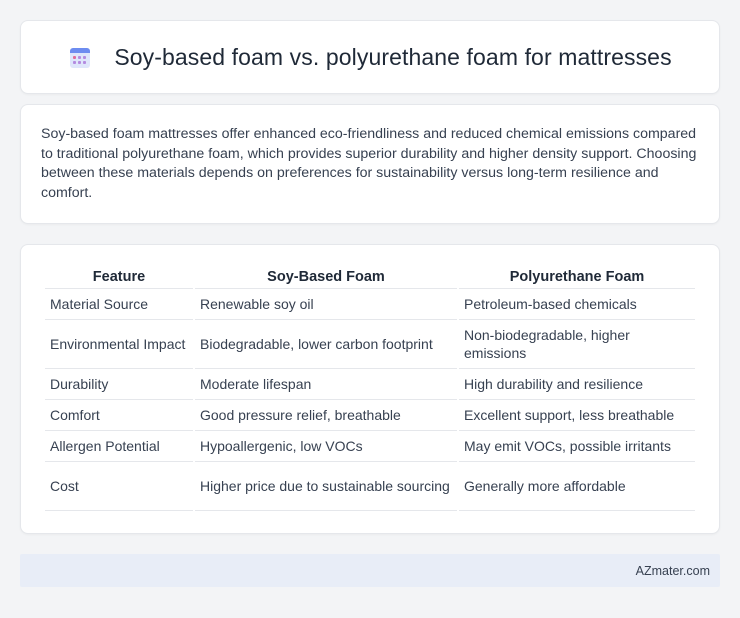 The image size is (740, 618). Describe the element at coordinates (577, 344) in the screenshot. I see `polyurethane-cell: Non-biodegradable, higher emissions` at that location.